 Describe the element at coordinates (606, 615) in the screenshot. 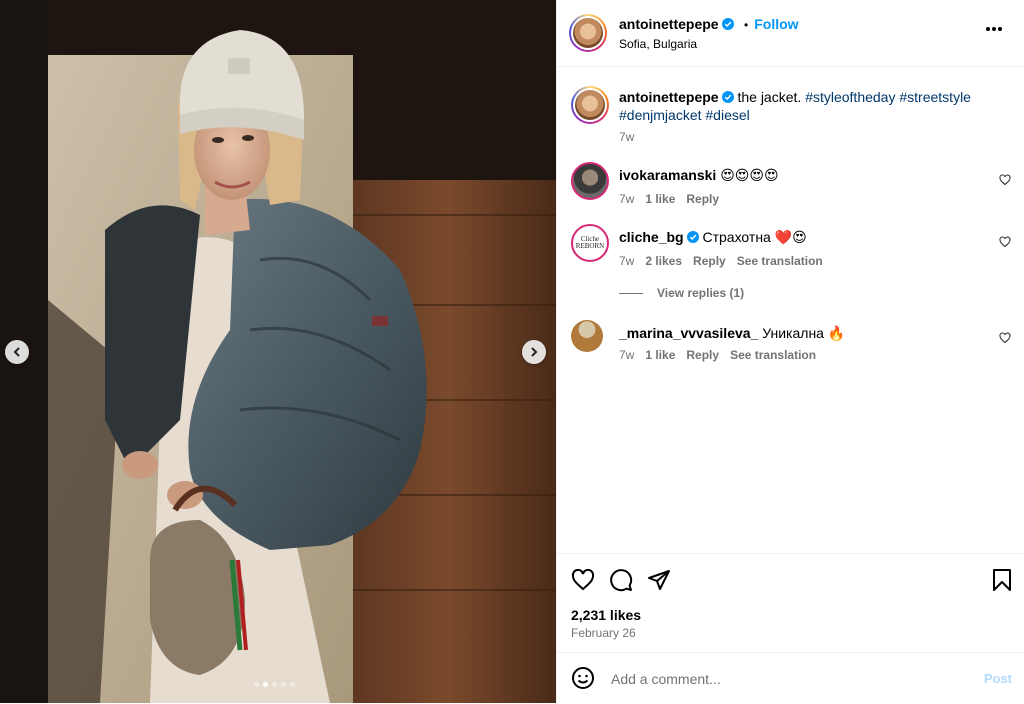

I see `likes-count: 2,231 likes` at that location.